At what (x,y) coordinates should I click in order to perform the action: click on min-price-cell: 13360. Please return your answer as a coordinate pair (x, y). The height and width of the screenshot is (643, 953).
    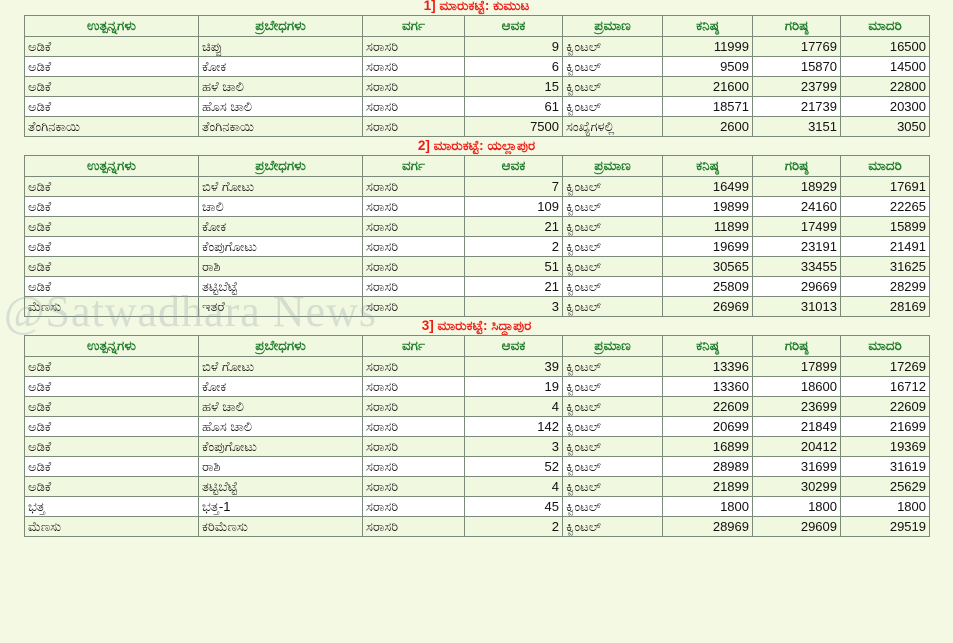
    Looking at the image, I should click on (707, 386).